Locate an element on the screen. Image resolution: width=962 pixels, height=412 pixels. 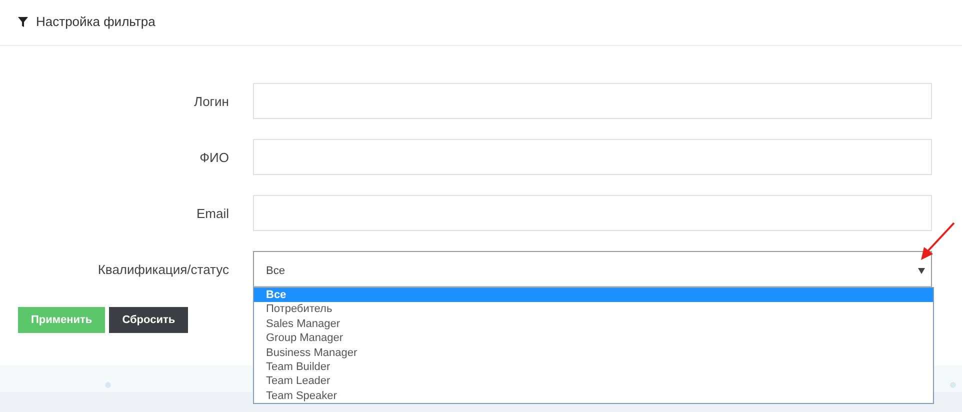
field-label: Квалификация/статус is located at coordinates (163, 269).